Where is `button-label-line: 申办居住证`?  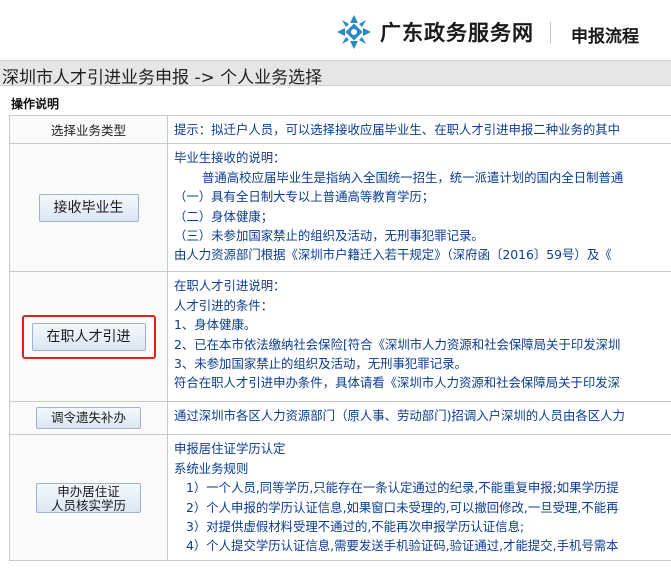
button-label-line: 申办居住证 is located at coordinates (88, 491).